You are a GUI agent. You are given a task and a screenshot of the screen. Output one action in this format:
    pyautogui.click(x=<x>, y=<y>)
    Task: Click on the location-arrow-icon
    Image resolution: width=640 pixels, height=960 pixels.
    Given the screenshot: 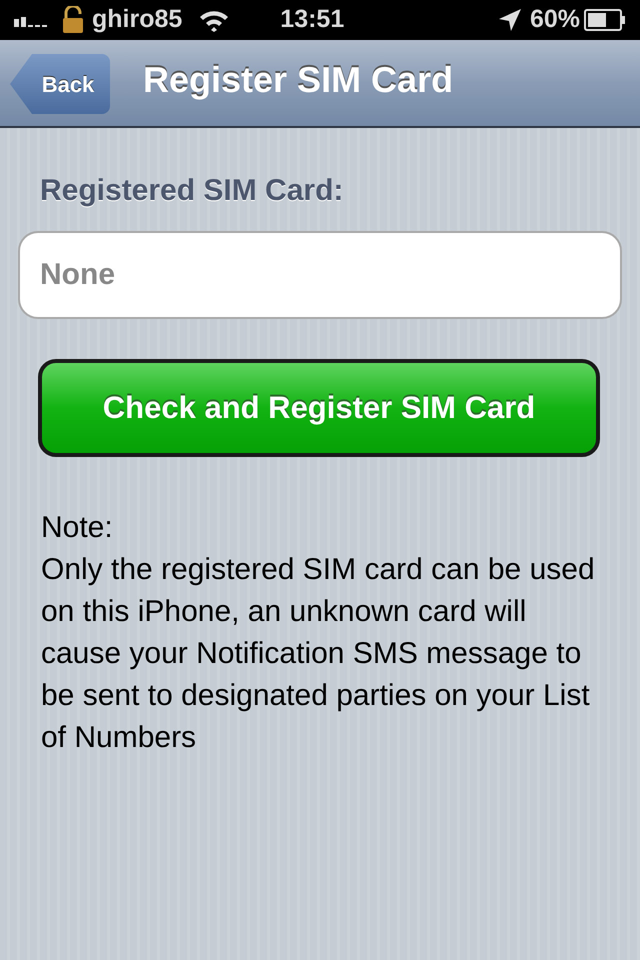 What is the action you would take?
    pyautogui.click(x=510, y=20)
    